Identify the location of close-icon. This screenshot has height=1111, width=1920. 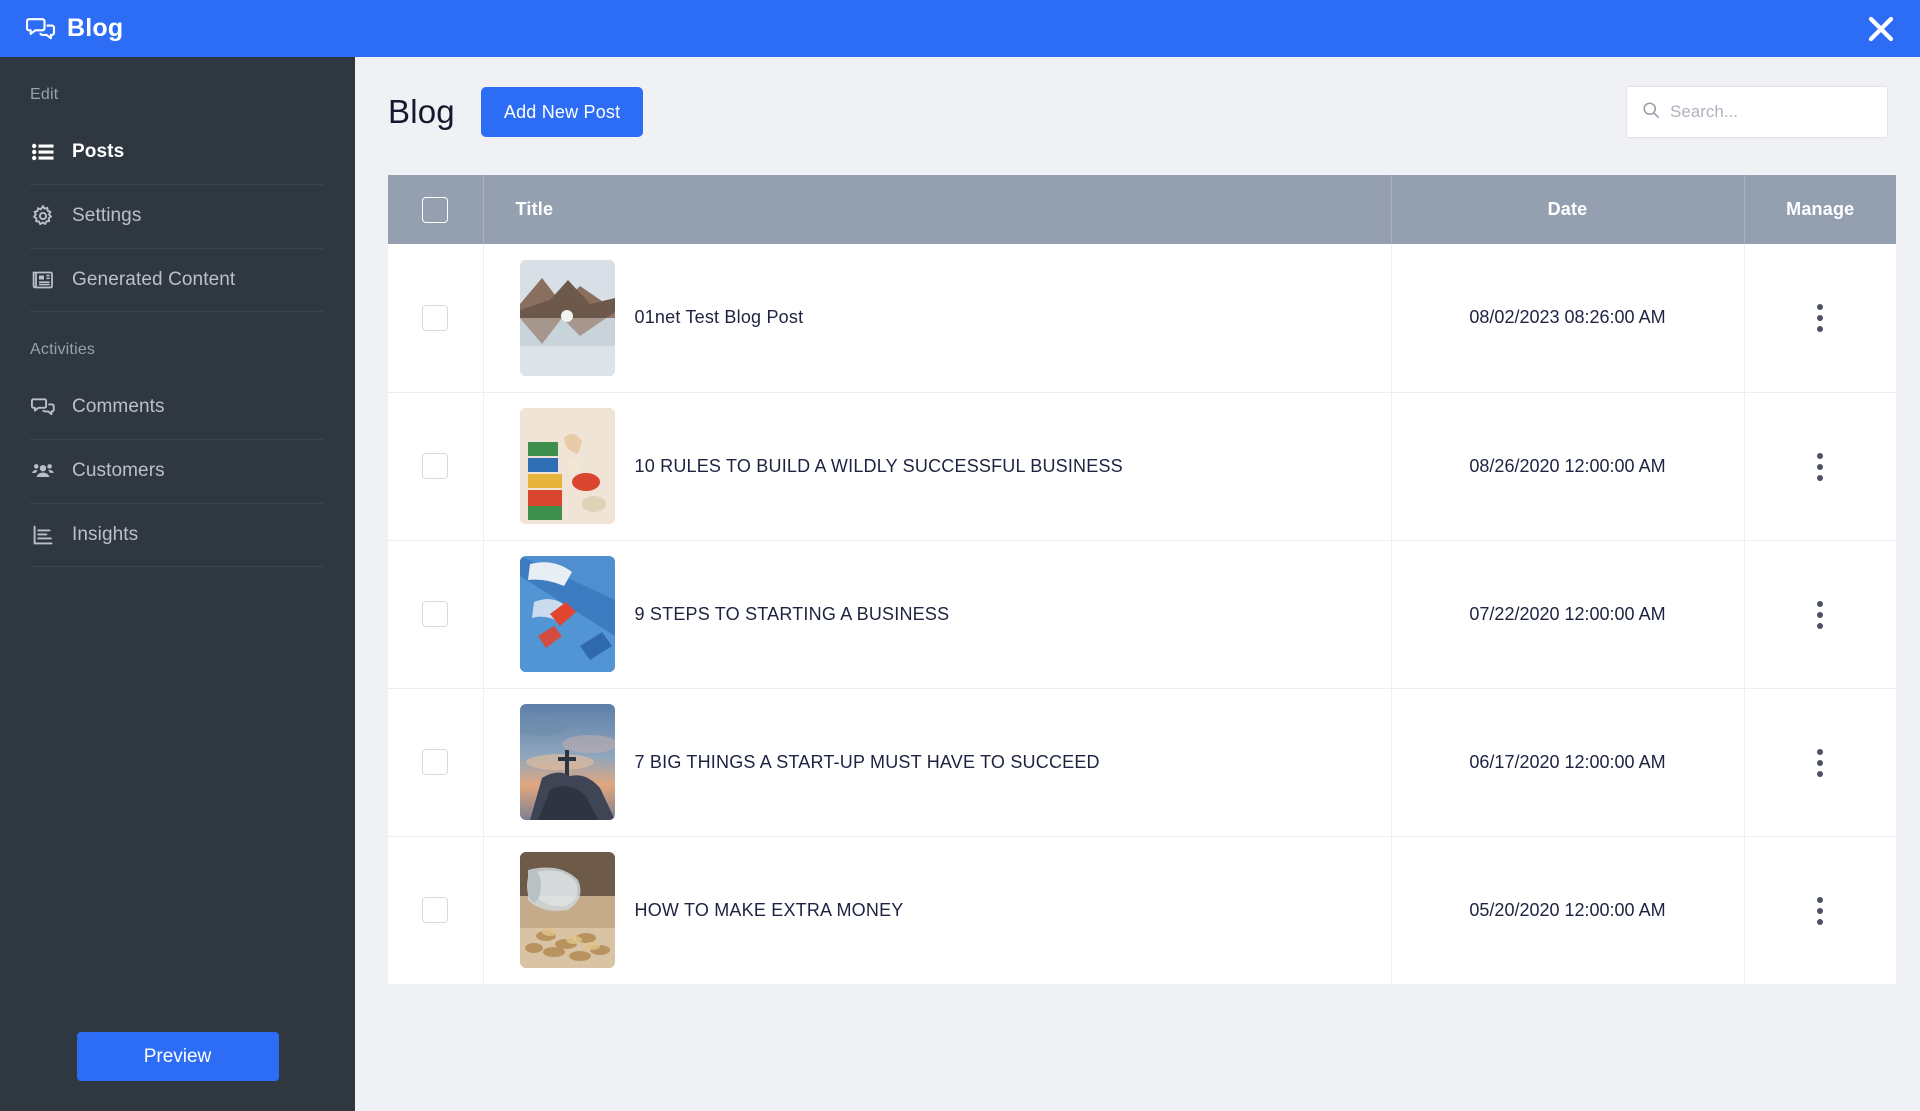
(1881, 29).